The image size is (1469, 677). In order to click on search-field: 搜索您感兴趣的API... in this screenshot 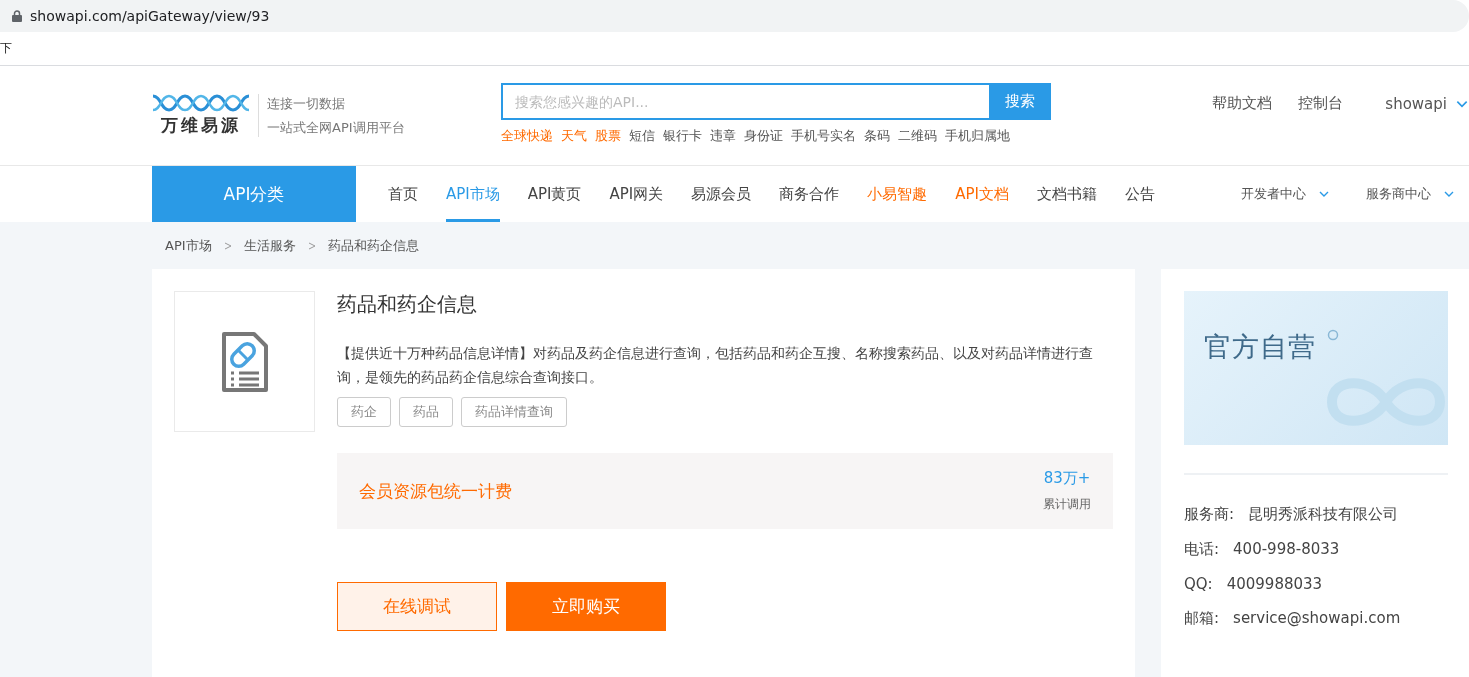, I will do `click(745, 101)`.